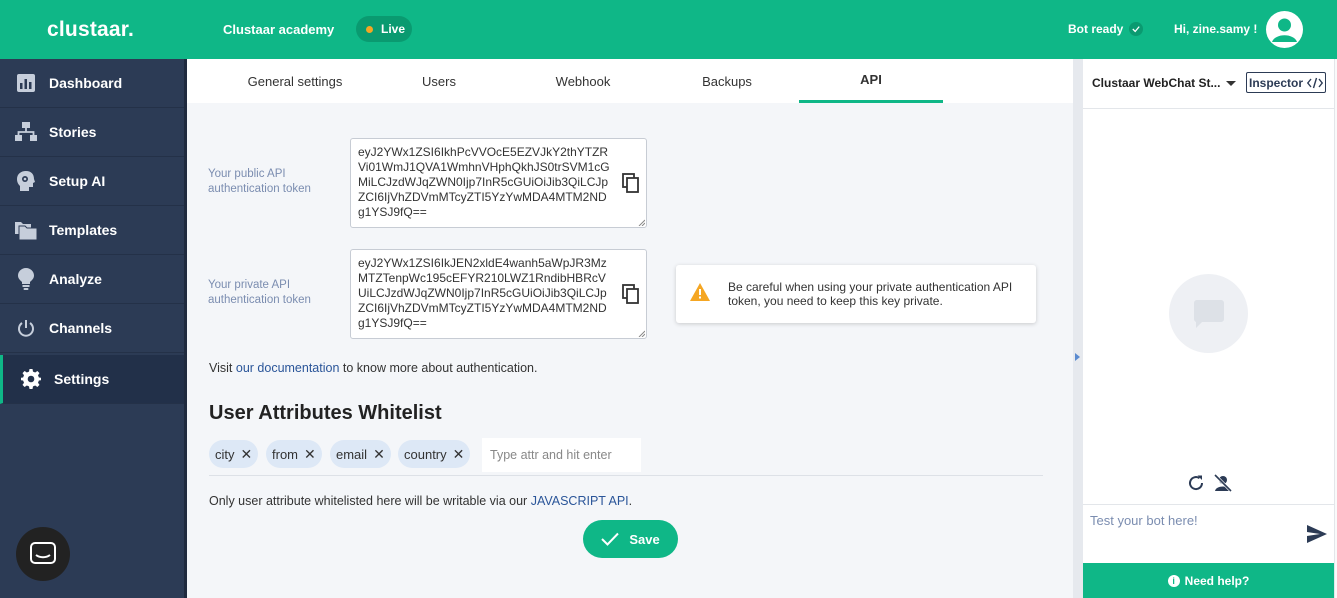 Image resolution: width=1337 pixels, height=598 pixels. I want to click on tag-label: from, so click(285, 454).